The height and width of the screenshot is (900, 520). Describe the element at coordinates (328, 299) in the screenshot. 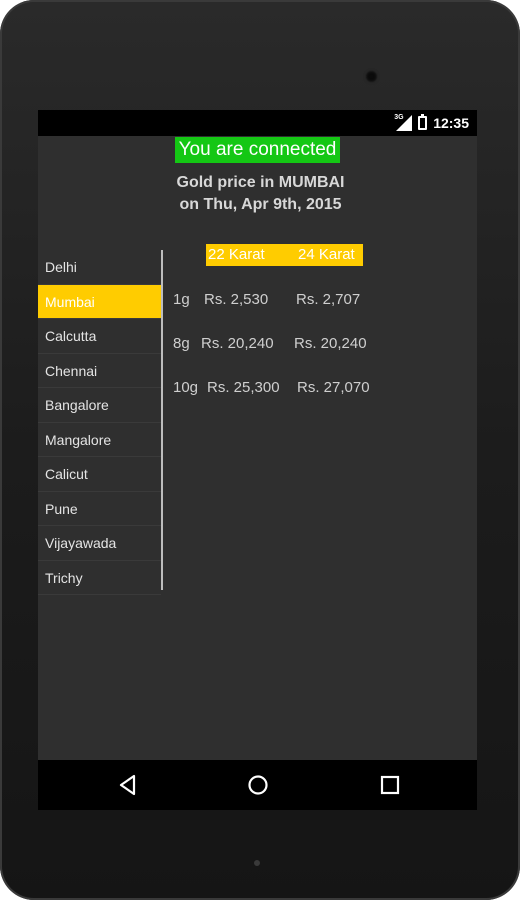

I see `price-24-karat: Rs. 2,707` at that location.